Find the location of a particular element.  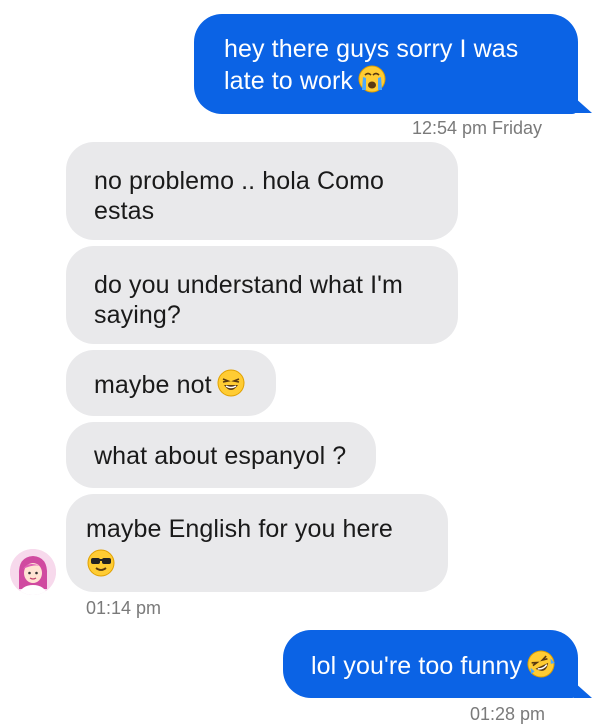

outgoing-message-bubble: lol you're too funny is located at coordinates (430, 664).